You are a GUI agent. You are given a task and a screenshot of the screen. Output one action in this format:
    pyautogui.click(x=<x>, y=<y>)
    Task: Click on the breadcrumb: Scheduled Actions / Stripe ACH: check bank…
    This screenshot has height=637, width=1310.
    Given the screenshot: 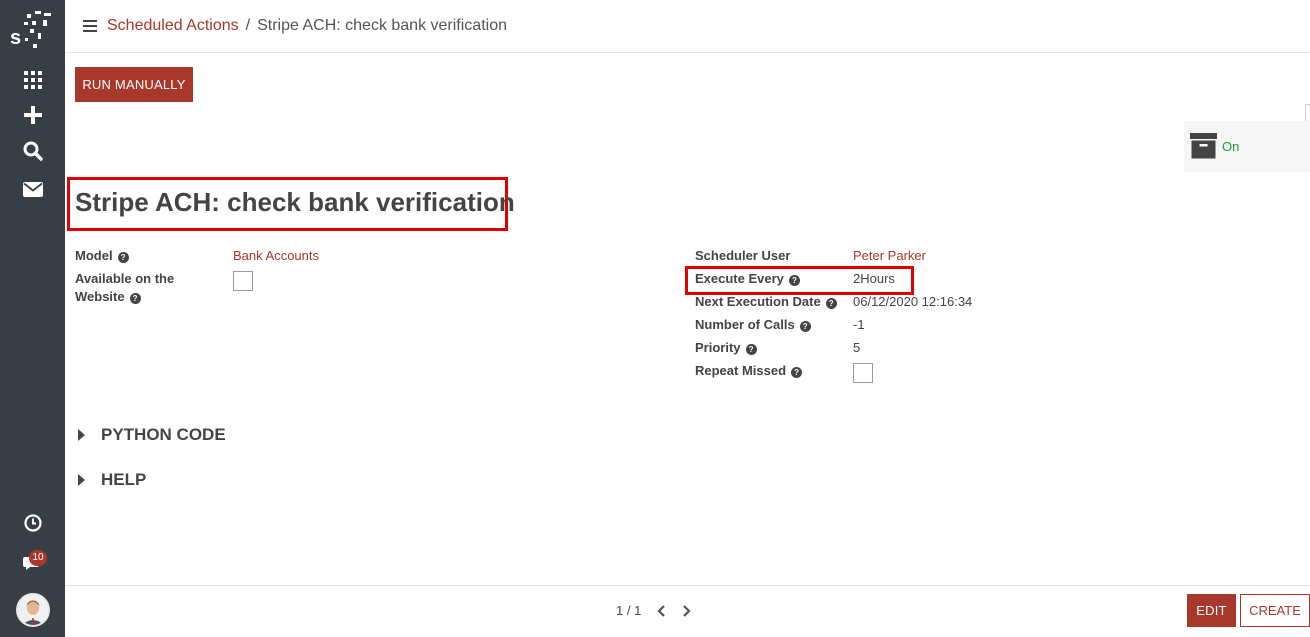 What is the action you would take?
    pyautogui.click(x=307, y=26)
    